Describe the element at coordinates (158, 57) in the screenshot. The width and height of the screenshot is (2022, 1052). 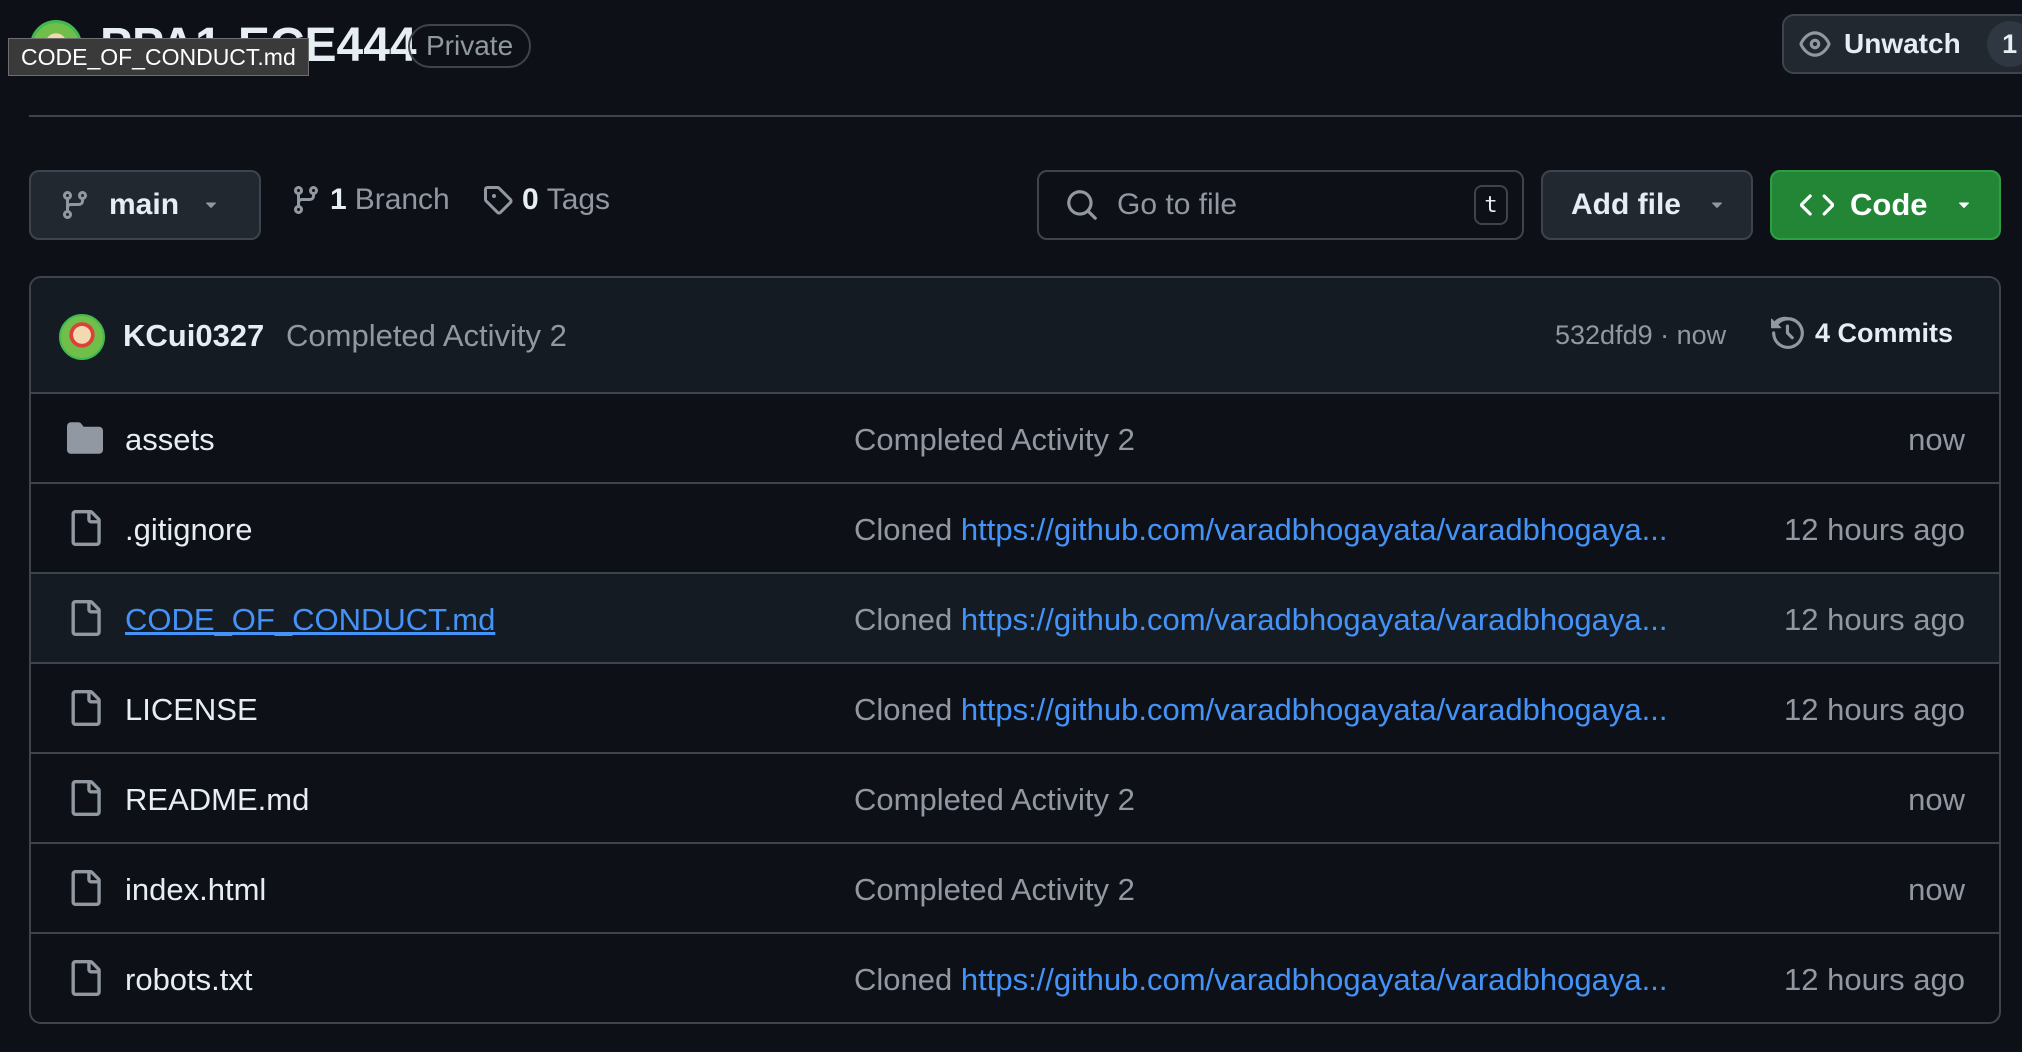
I see `filename-tooltip: CODE_OF_CONDUCT.md` at that location.